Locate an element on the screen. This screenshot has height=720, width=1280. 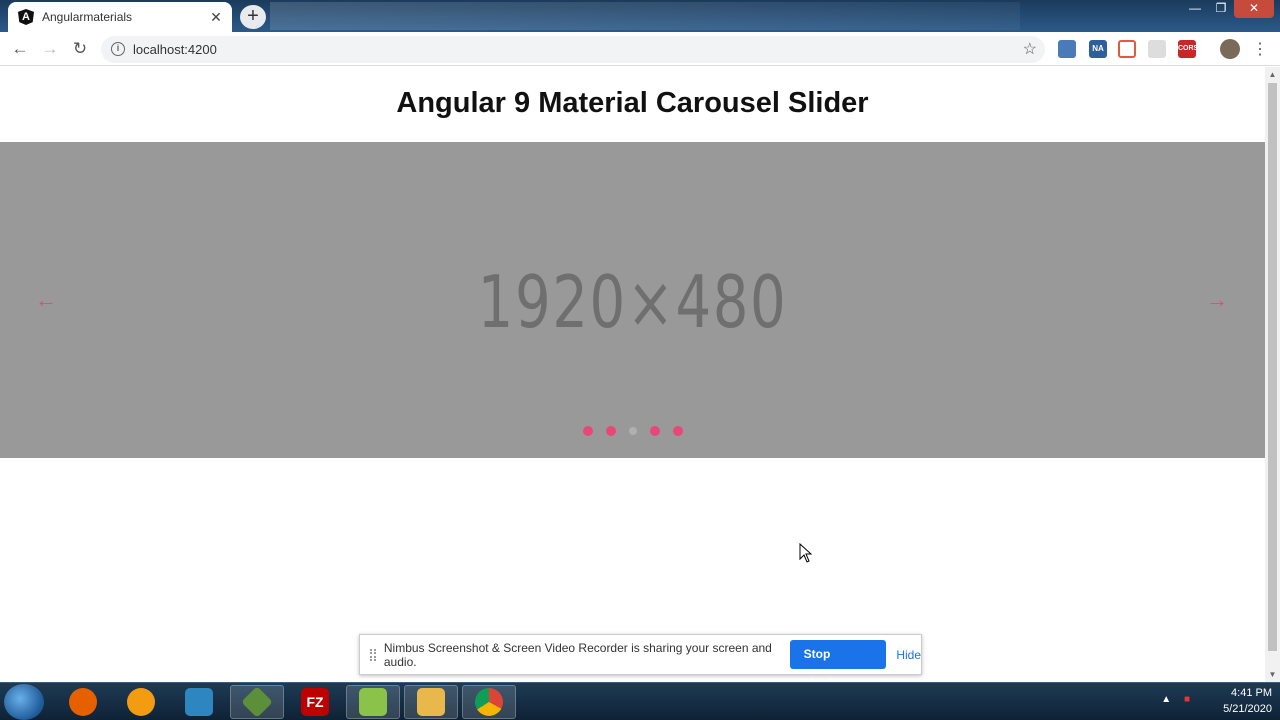
chrome-icon is located at coordinates (489, 702).